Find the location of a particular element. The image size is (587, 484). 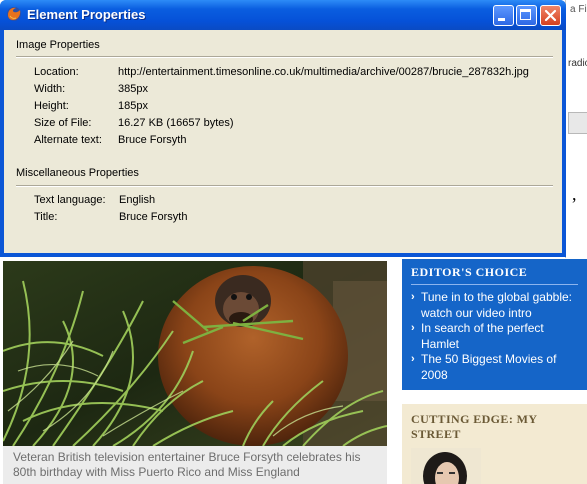

width-label: Width: is located at coordinates (50, 89).